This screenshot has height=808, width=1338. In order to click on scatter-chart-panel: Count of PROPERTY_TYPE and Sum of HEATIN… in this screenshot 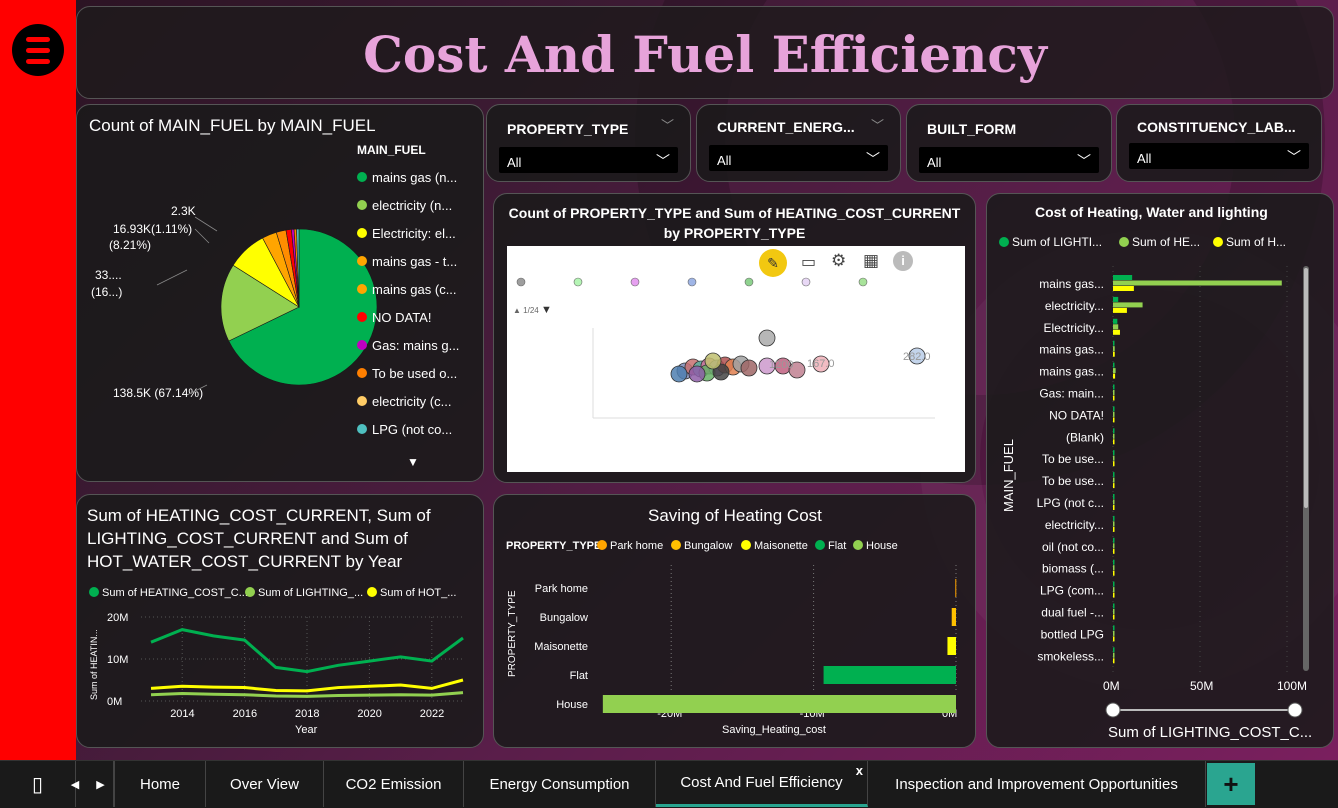, I will do `click(734, 338)`.